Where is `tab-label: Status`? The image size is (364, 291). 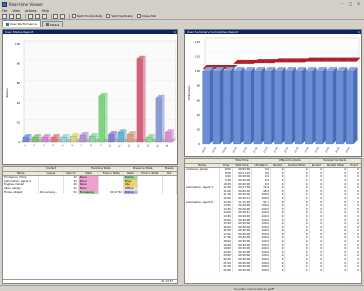 tab-label: Status is located at coordinates (54, 24).